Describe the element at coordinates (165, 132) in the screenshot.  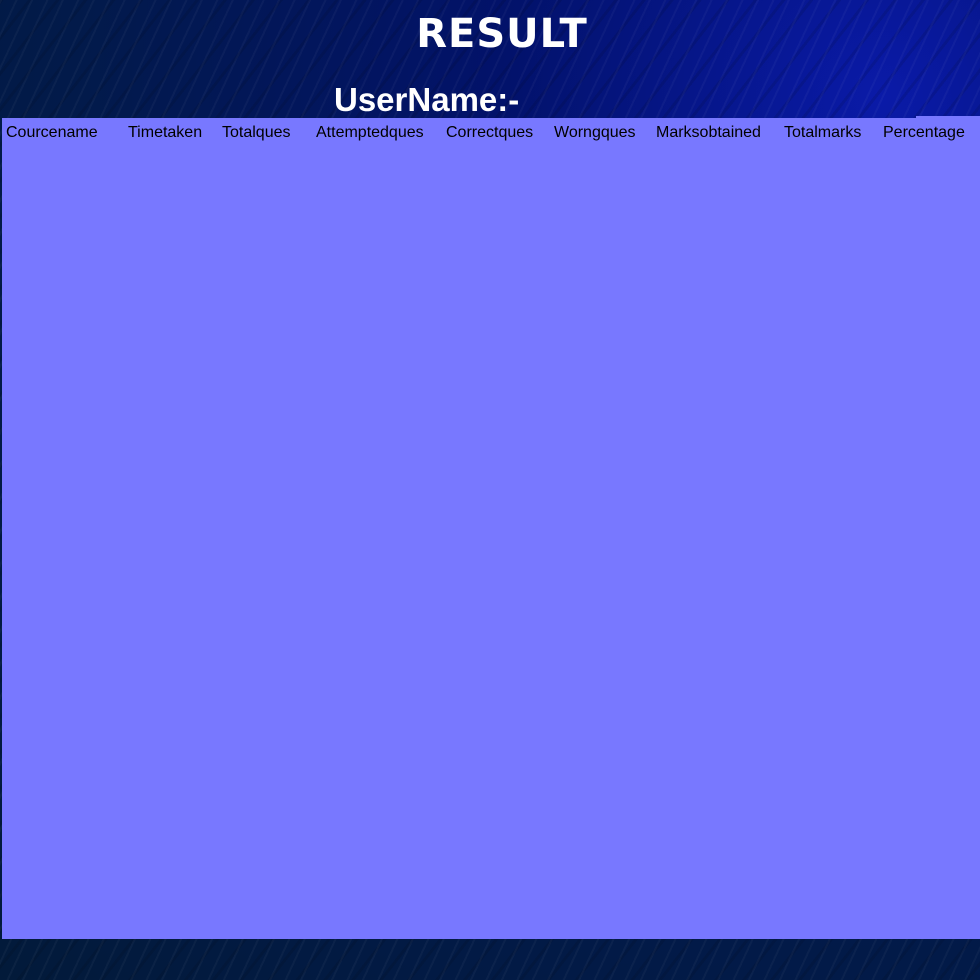
I see `column-header-timetaken: Timetaken` at that location.